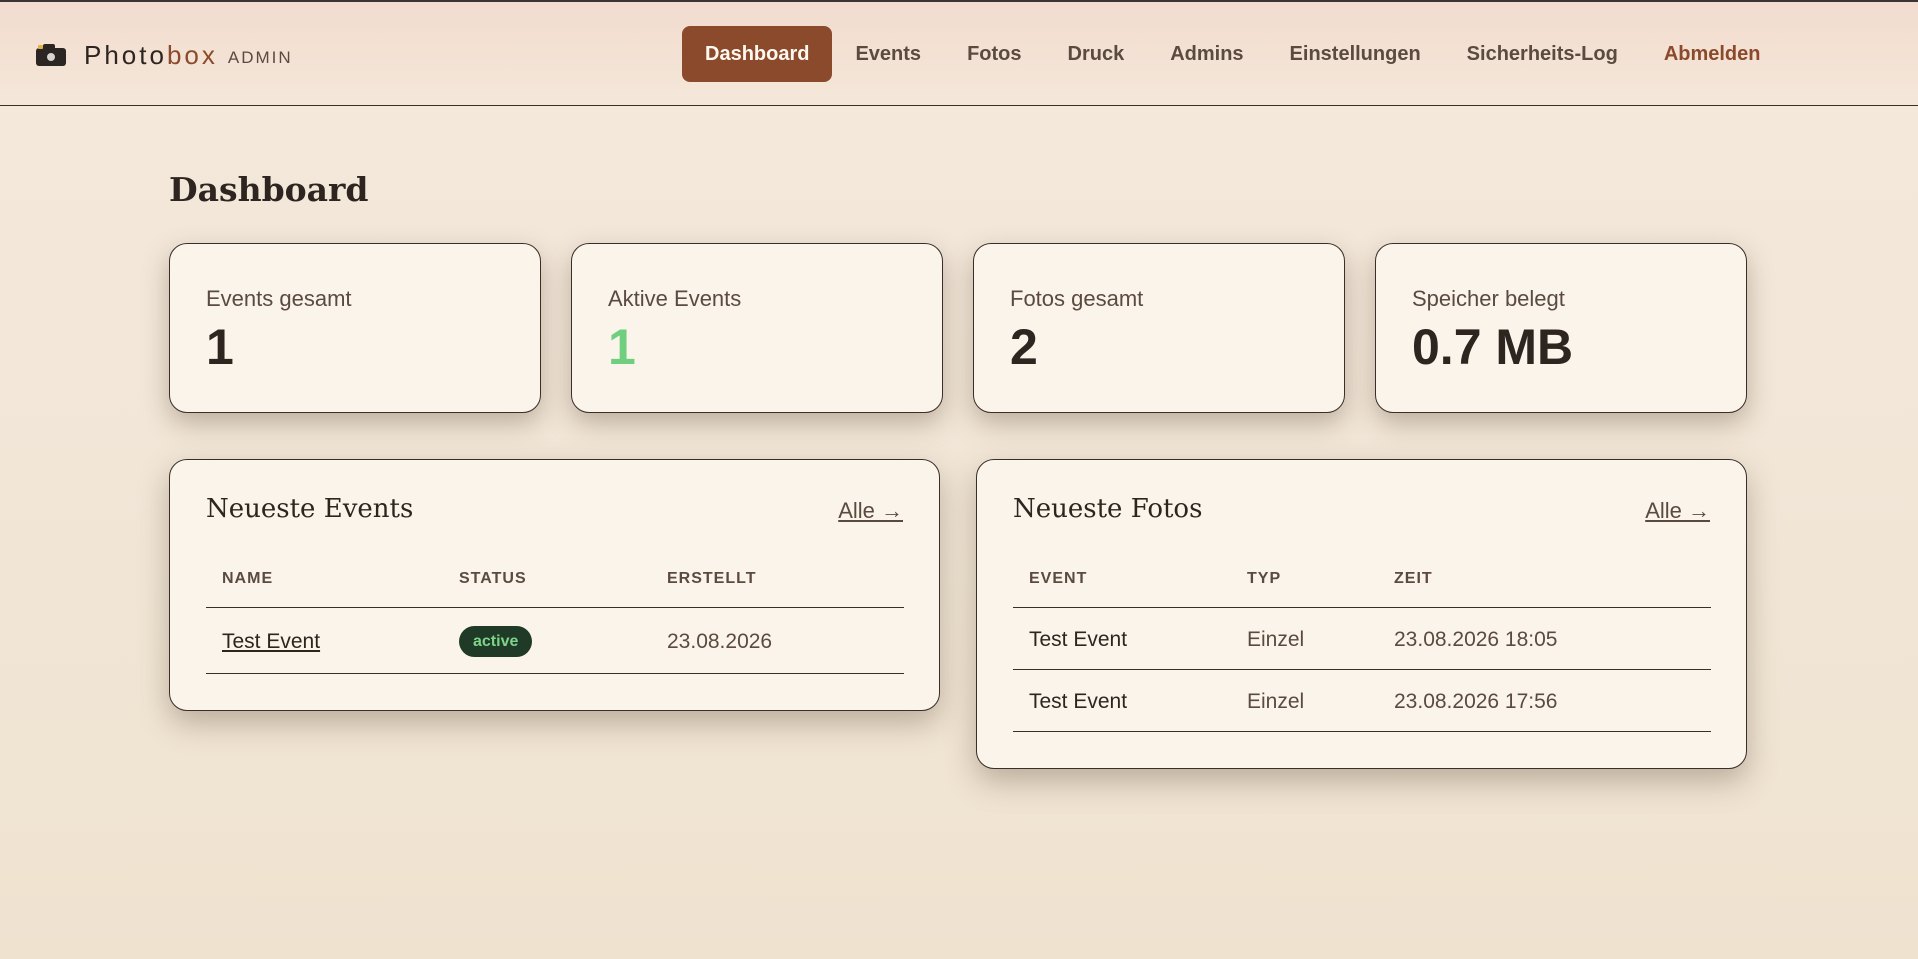 The height and width of the screenshot is (959, 1918). I want to click on brand-name: Photobox, so click(151, 54).